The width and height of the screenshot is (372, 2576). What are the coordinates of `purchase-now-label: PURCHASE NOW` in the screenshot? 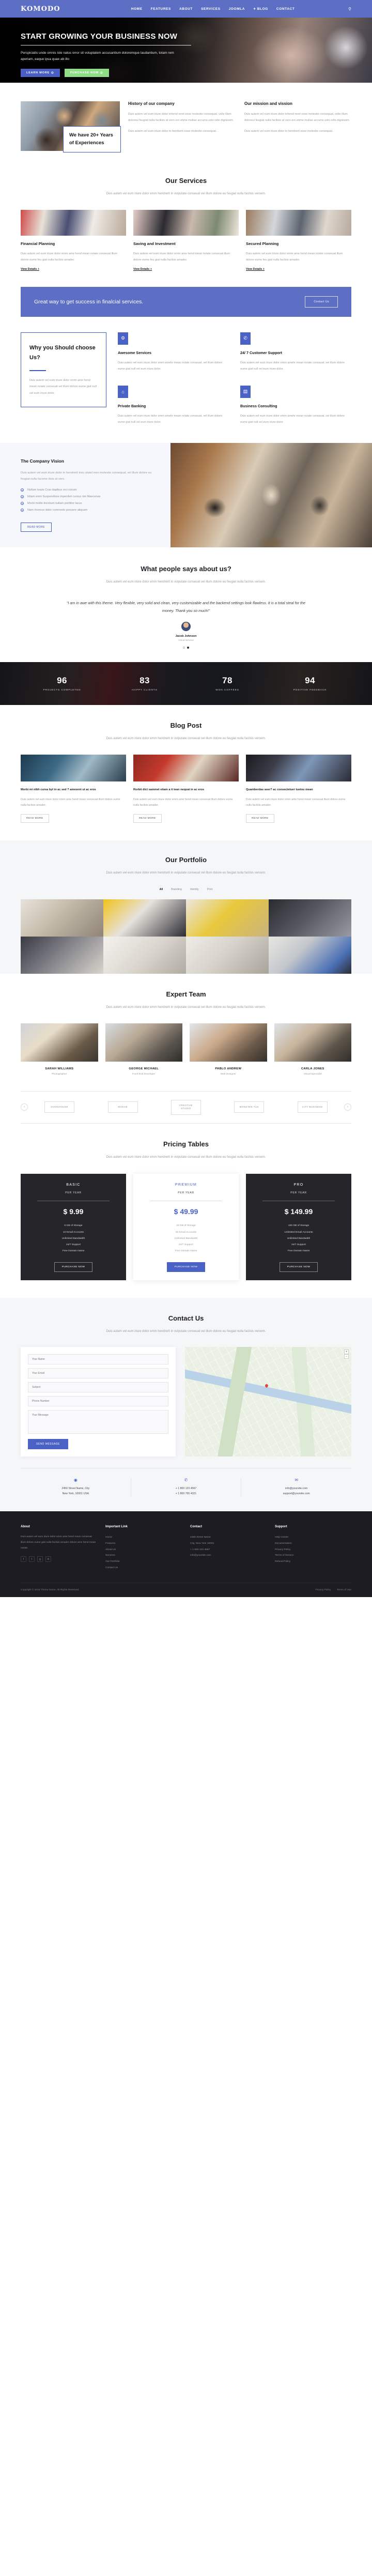 It's located at (85, 73).